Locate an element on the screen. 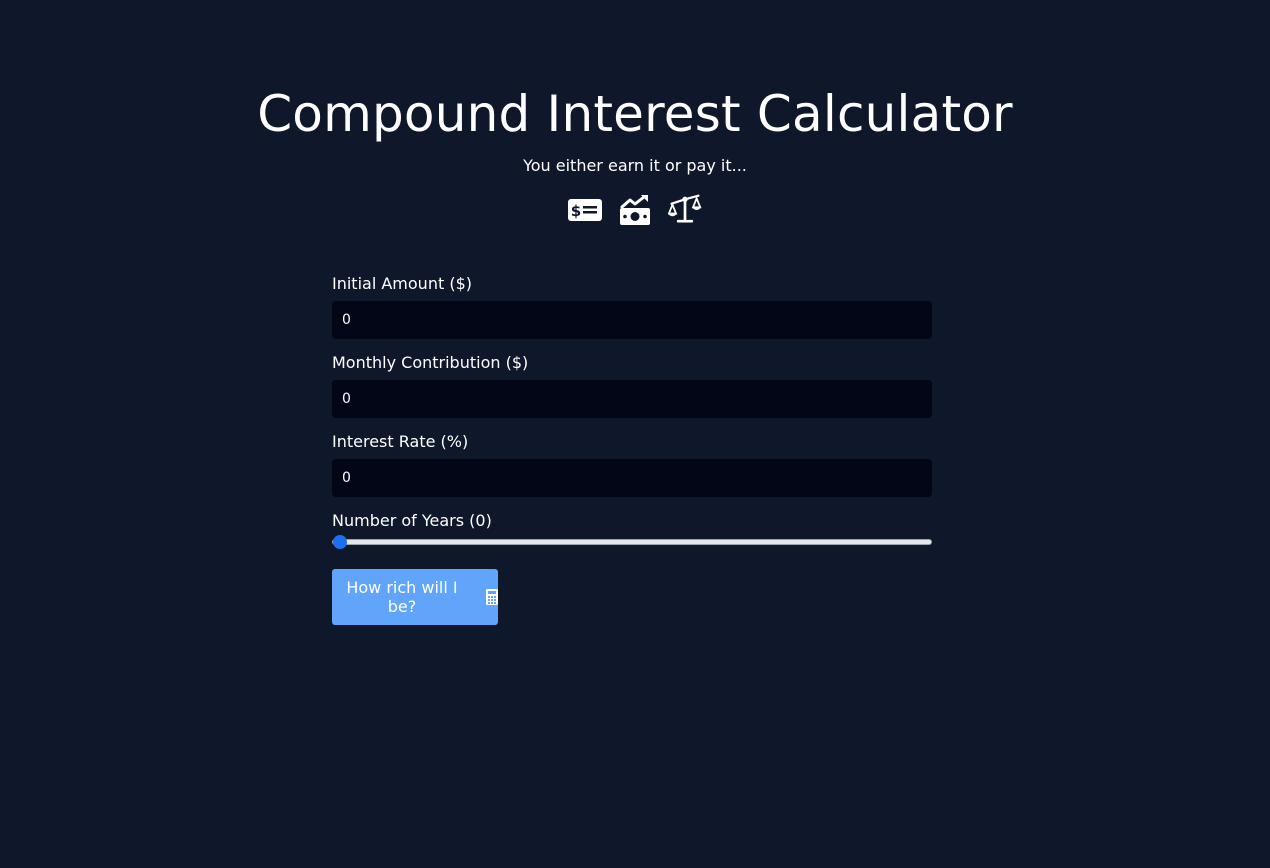 The height and width of the screenshot is (868, 1270). monthly-contribution-input is located at coordinates (632, 399).